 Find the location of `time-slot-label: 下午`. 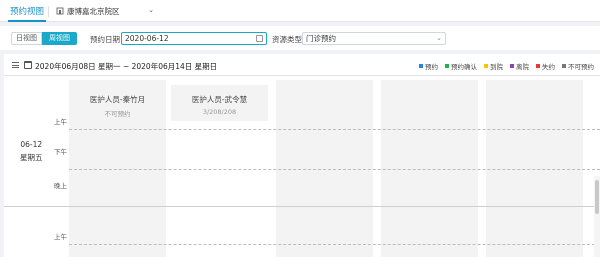

time-slot-label: 下午 is located at coordinates (60, 152).